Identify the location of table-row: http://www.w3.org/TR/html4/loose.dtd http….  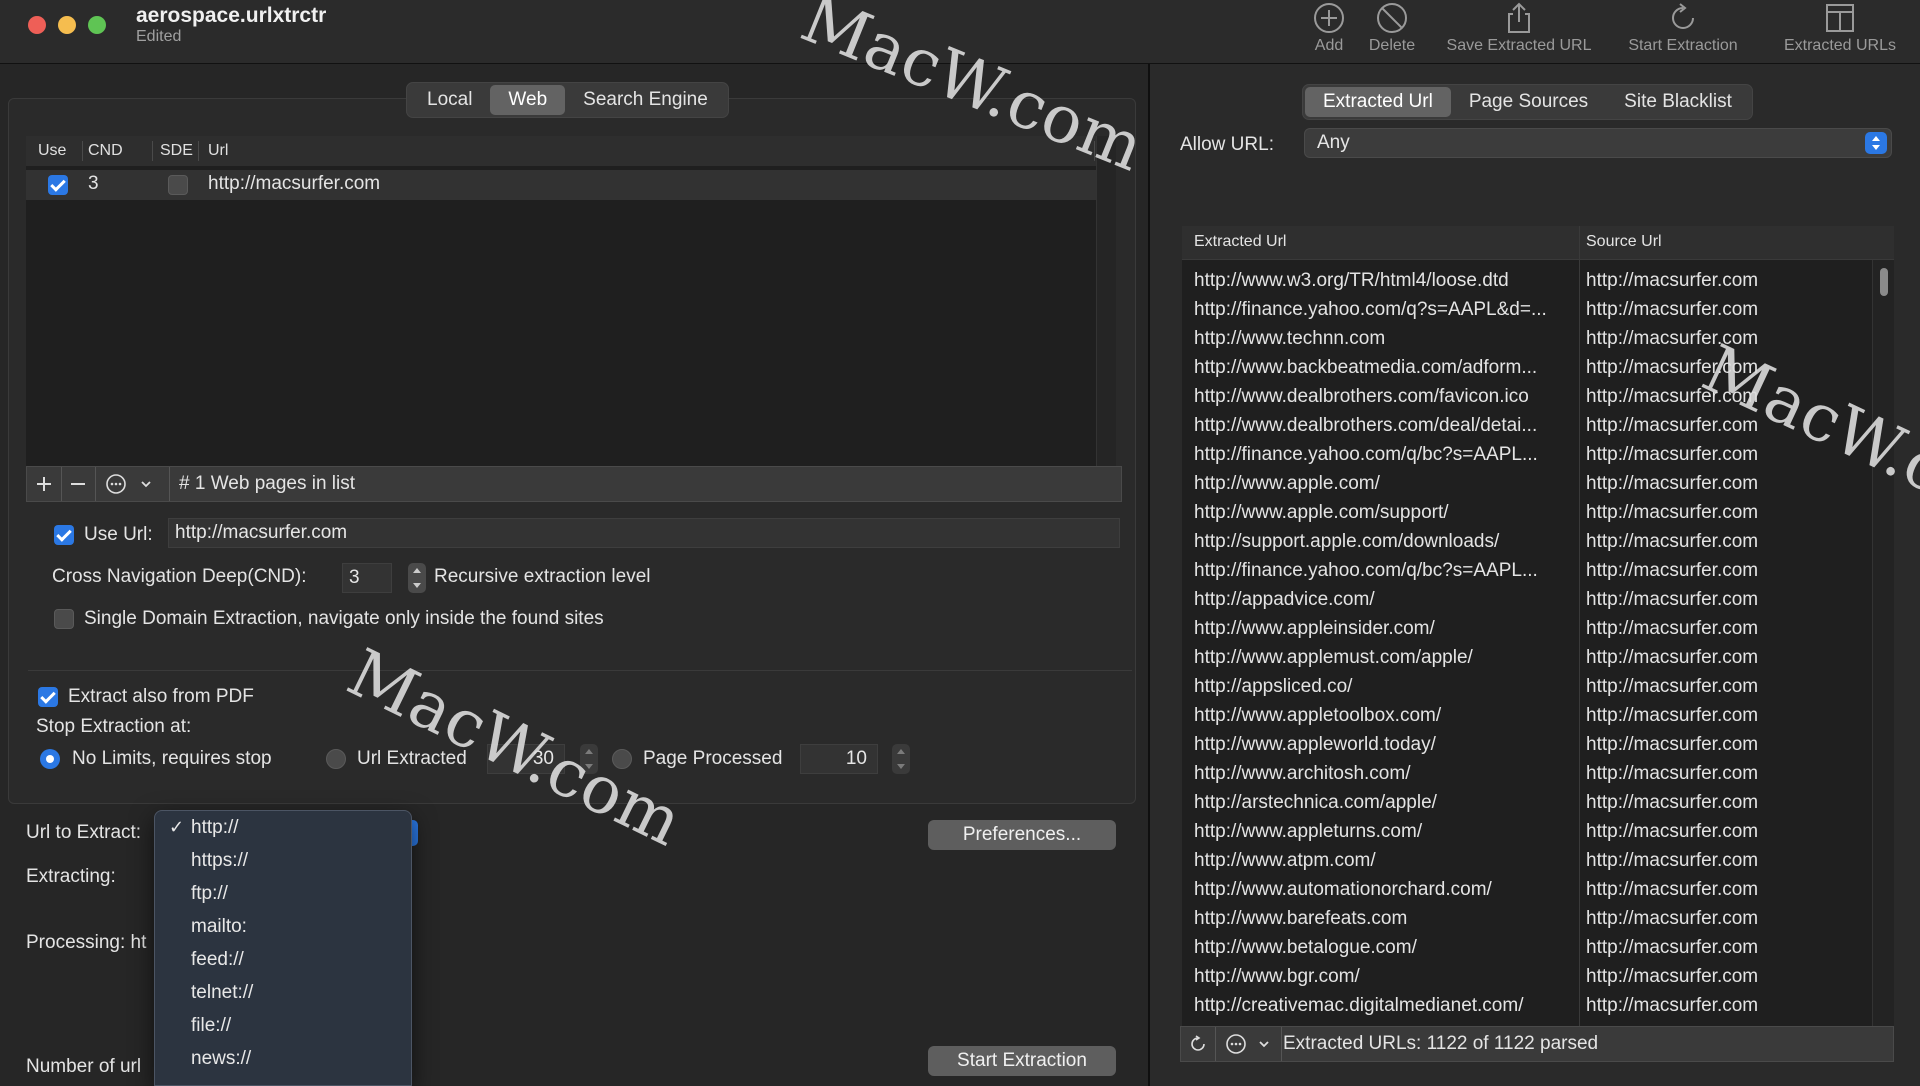
(1528, 280).